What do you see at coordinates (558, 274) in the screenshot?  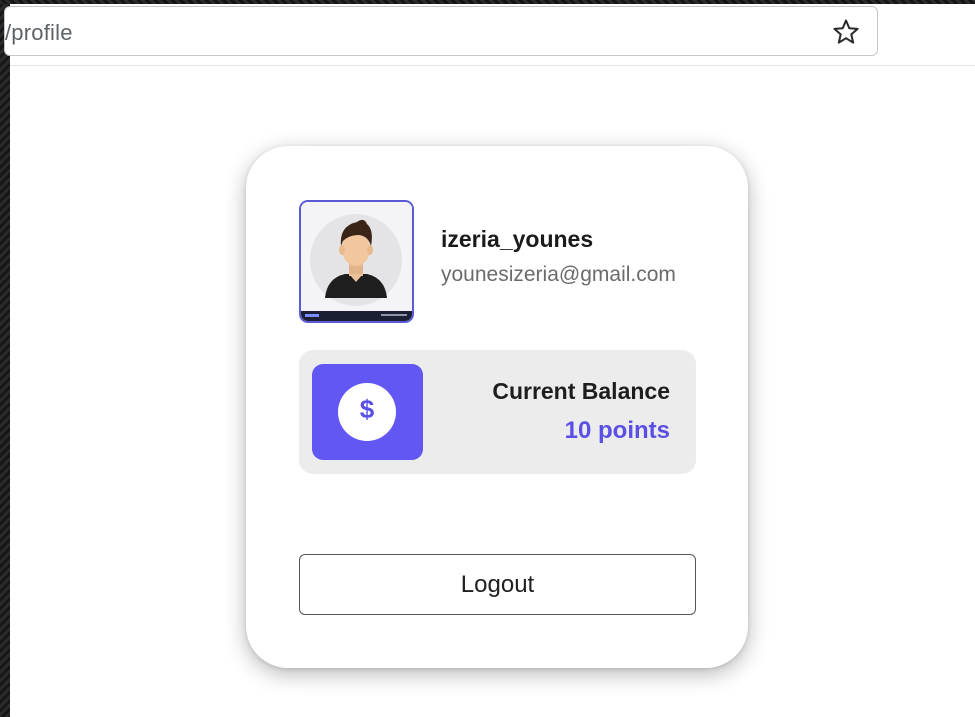 I see `email: younesizeria@gmail.com` at bounding box center [558, 274].